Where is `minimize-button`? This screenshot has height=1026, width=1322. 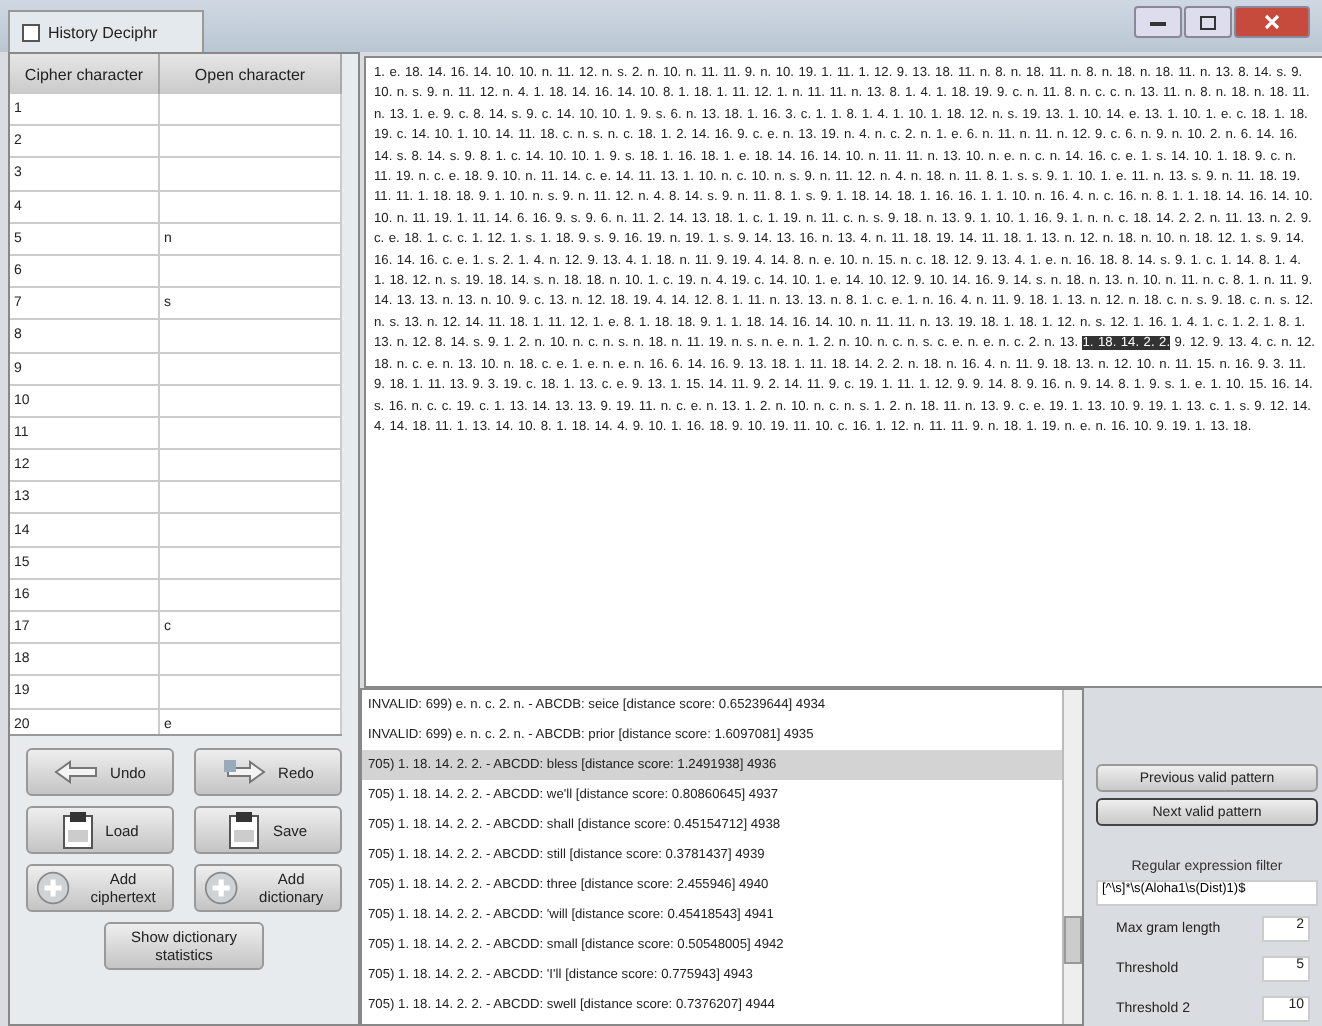
minimize-button is located at coordinates (1158, 22).